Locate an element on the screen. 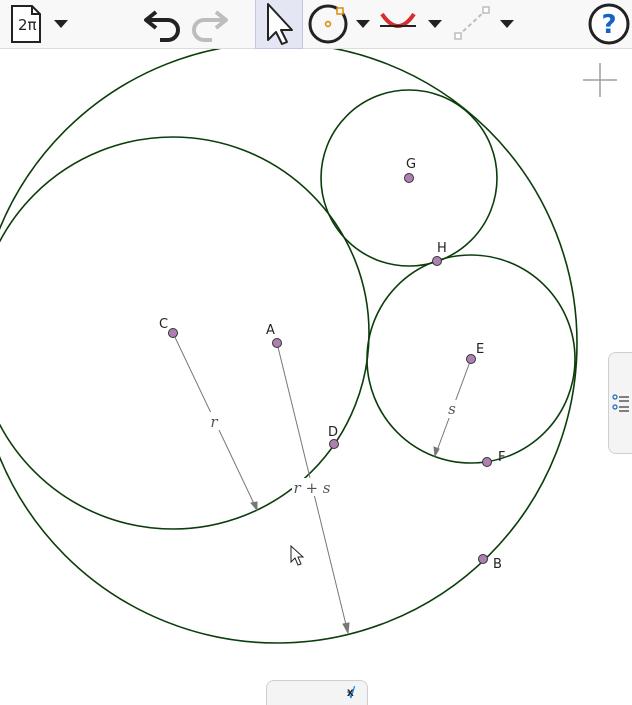  segment-tool-icon is located at coordinates (484, 23).